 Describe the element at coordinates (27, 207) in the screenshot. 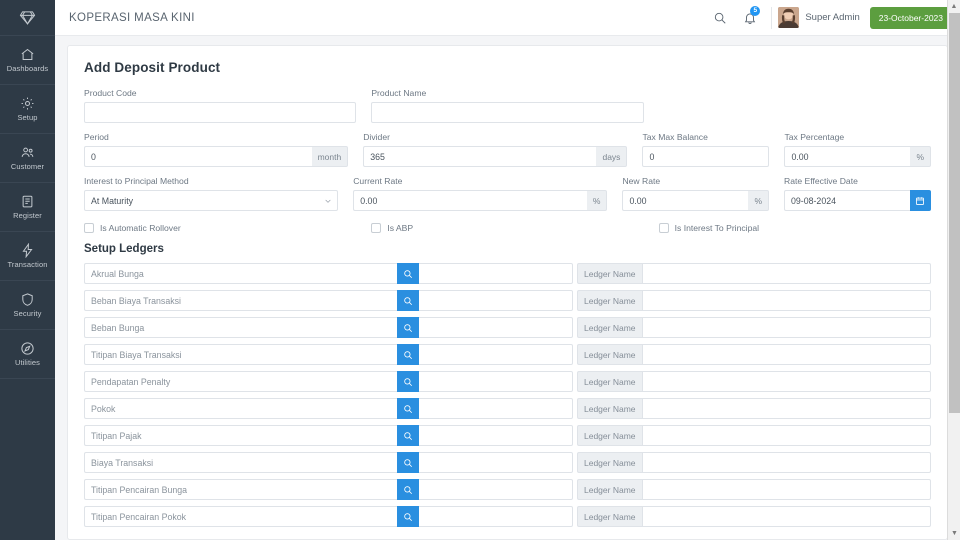

I see `sidebar-item-register: Register` at that location.